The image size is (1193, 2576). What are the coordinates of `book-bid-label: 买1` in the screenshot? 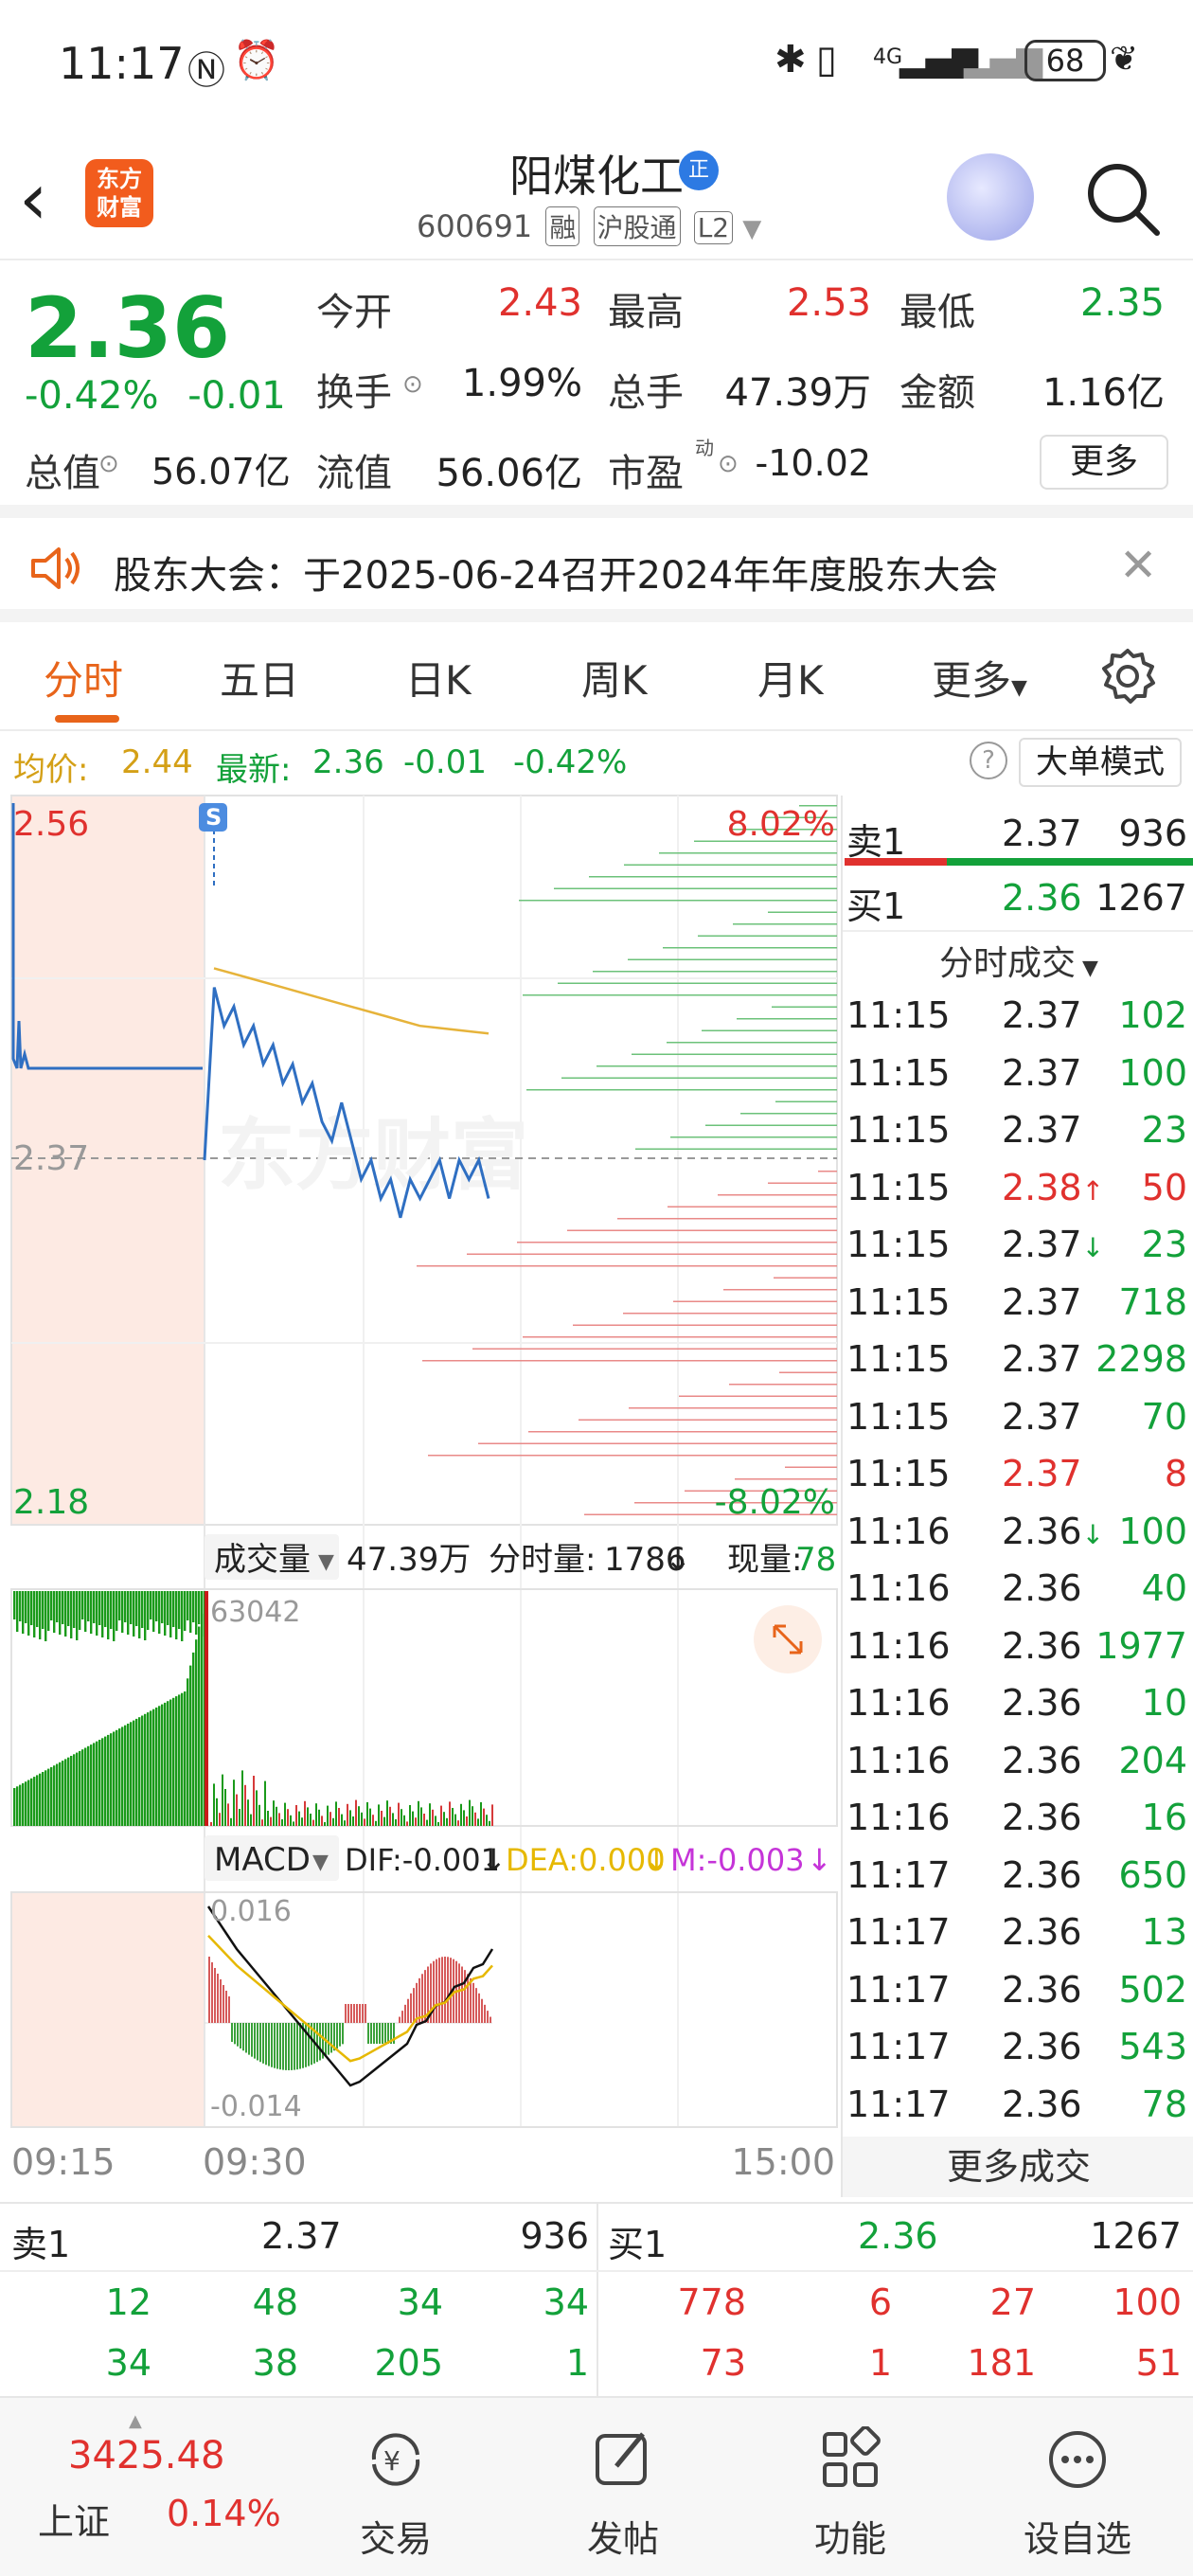 It's located at (638, 2244).